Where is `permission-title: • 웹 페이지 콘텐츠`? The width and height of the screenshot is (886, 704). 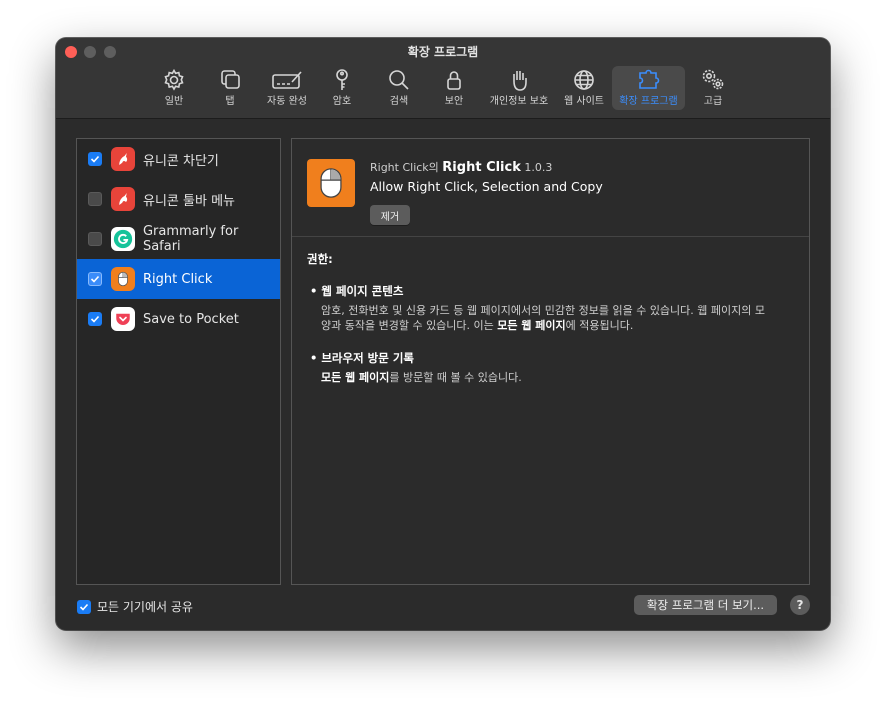
permission-title: • 웹 페이지 콘텐츠 is located at coordinates (357, 291).